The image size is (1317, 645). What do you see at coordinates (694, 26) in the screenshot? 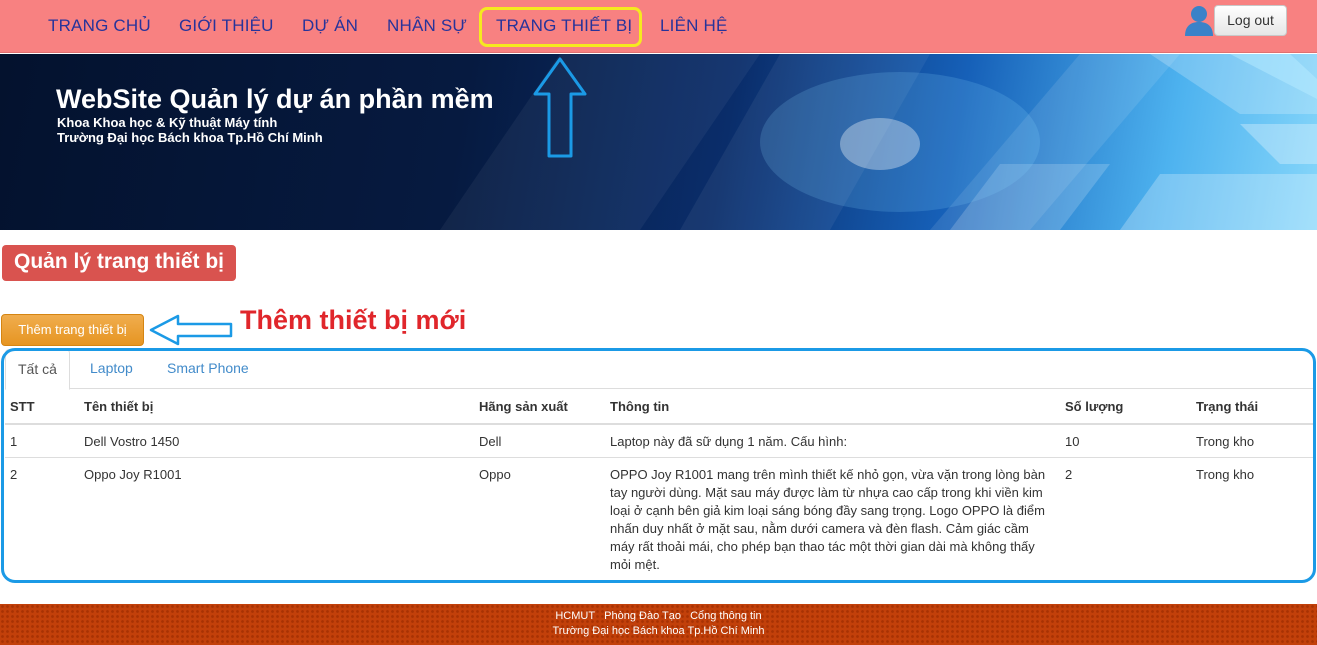
I see `nav-contact: LIÊN HỆ` at bounding box center [694, 26].